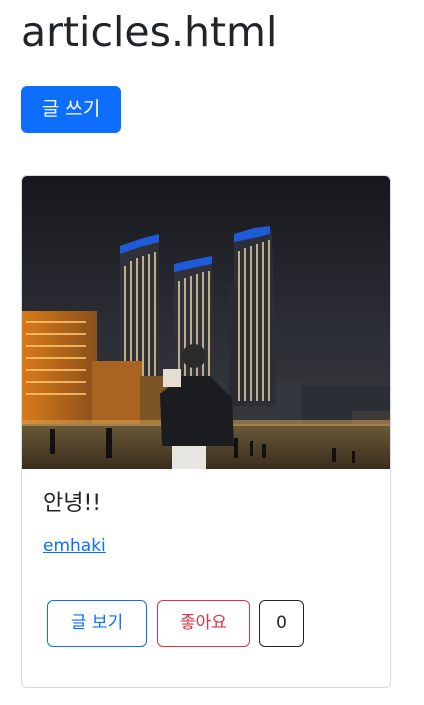 Image resolution: width=424 pixels, height=705 pixels. Describe the element at coordinates (281, 623) in the screenshot. I see `like-count: 0` at that location.